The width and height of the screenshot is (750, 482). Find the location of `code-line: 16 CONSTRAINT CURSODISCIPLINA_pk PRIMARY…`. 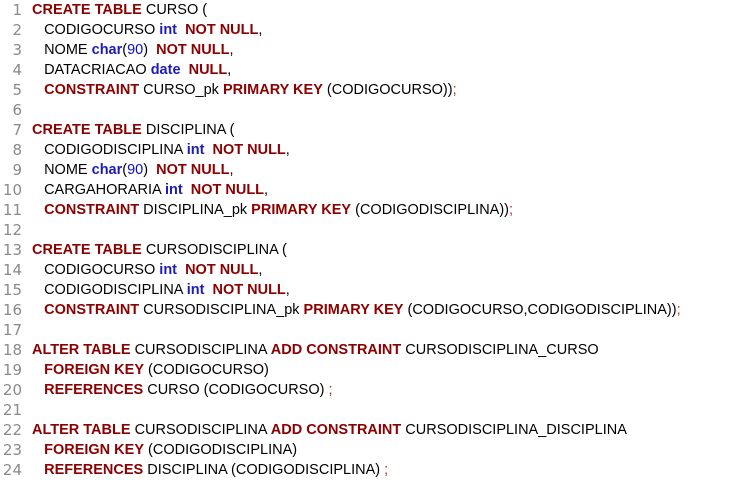

code-line: 16 CONSTRAINT CURSODISCIPLINA_pk PRIMARY… is located at coordinates (375, 310).